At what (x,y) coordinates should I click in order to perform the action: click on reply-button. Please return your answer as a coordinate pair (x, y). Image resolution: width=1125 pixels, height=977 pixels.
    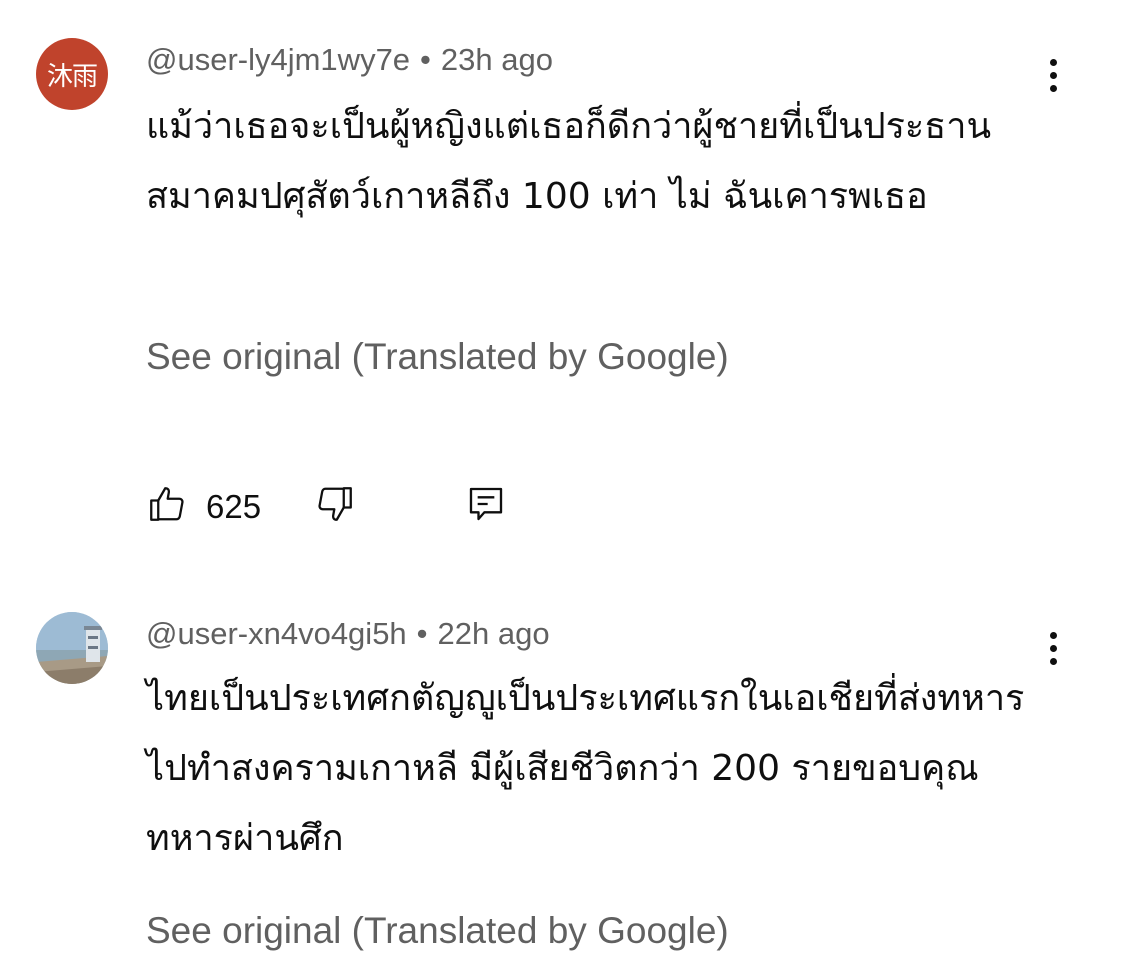
    Looking at the image, I should click on (486, 506).